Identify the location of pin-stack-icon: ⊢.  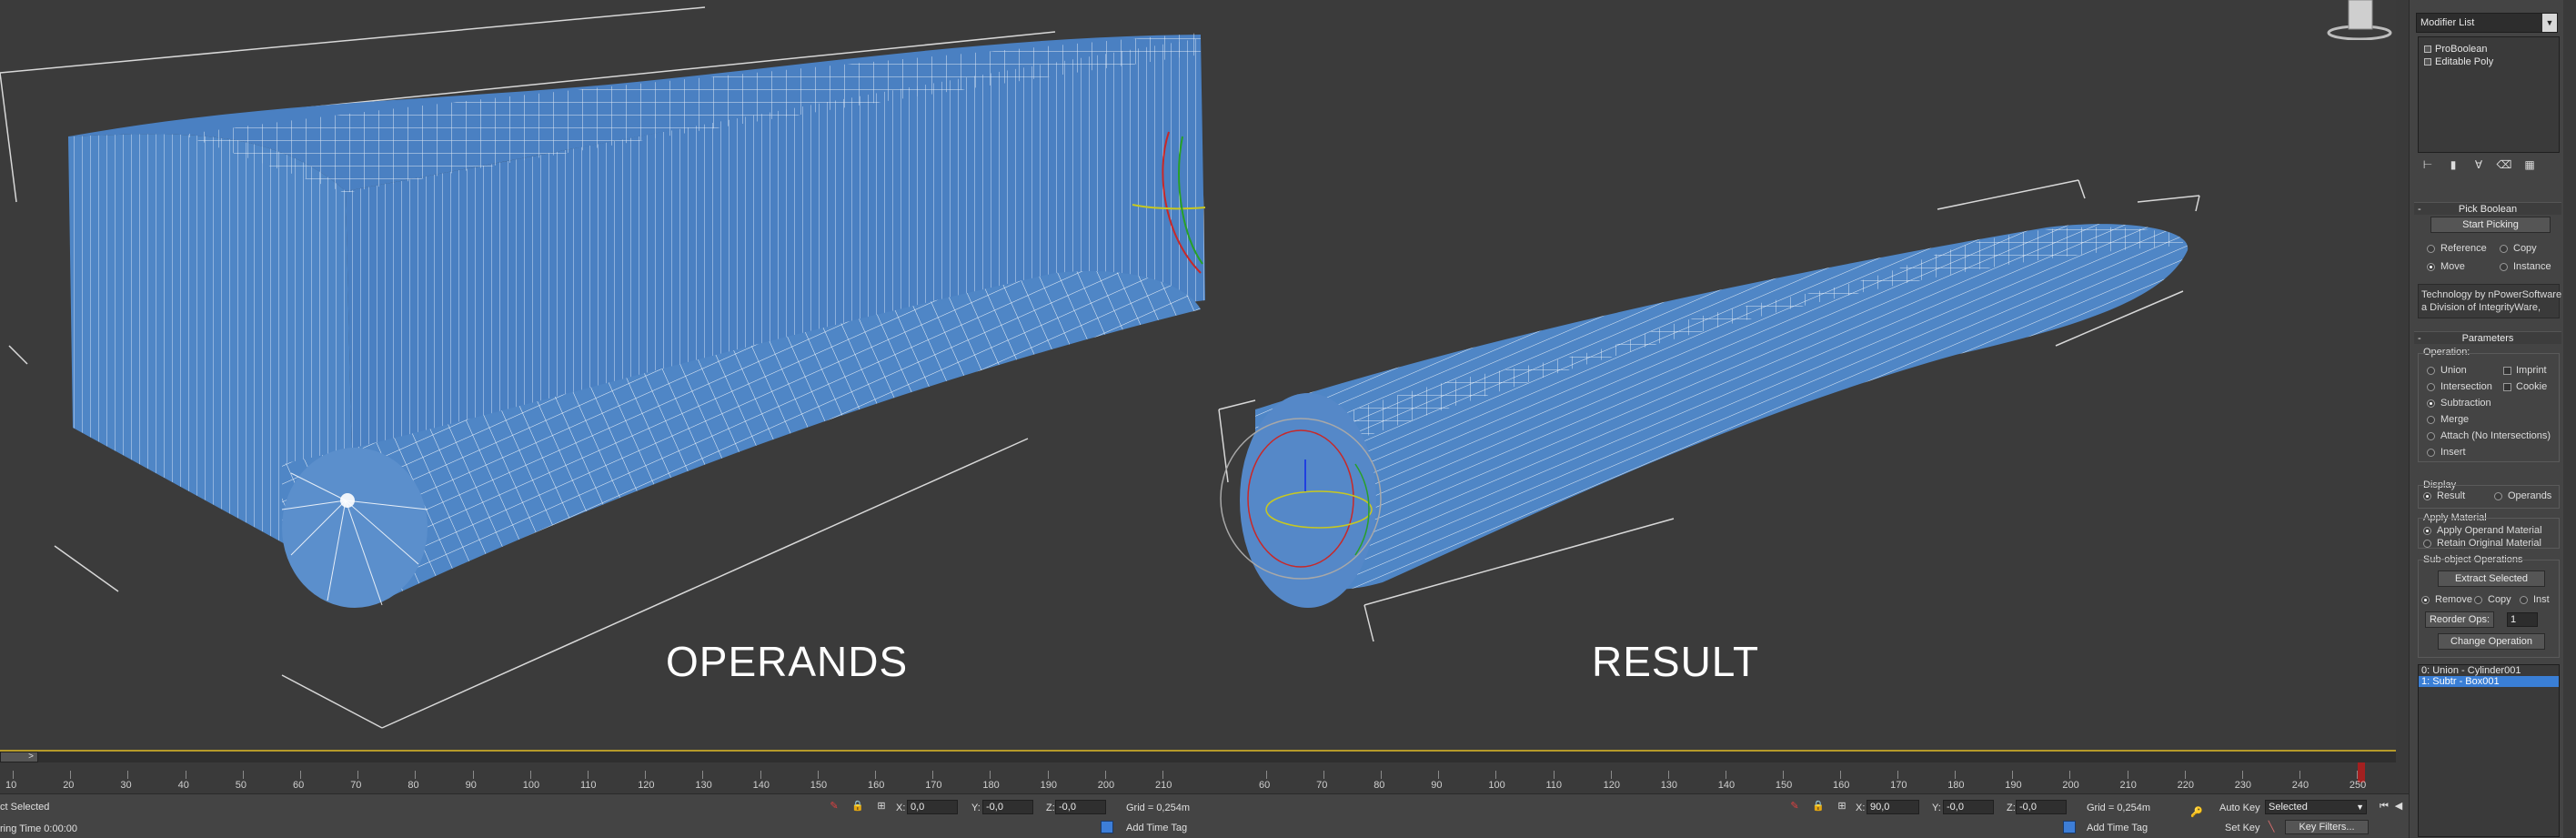
(2428, 164).